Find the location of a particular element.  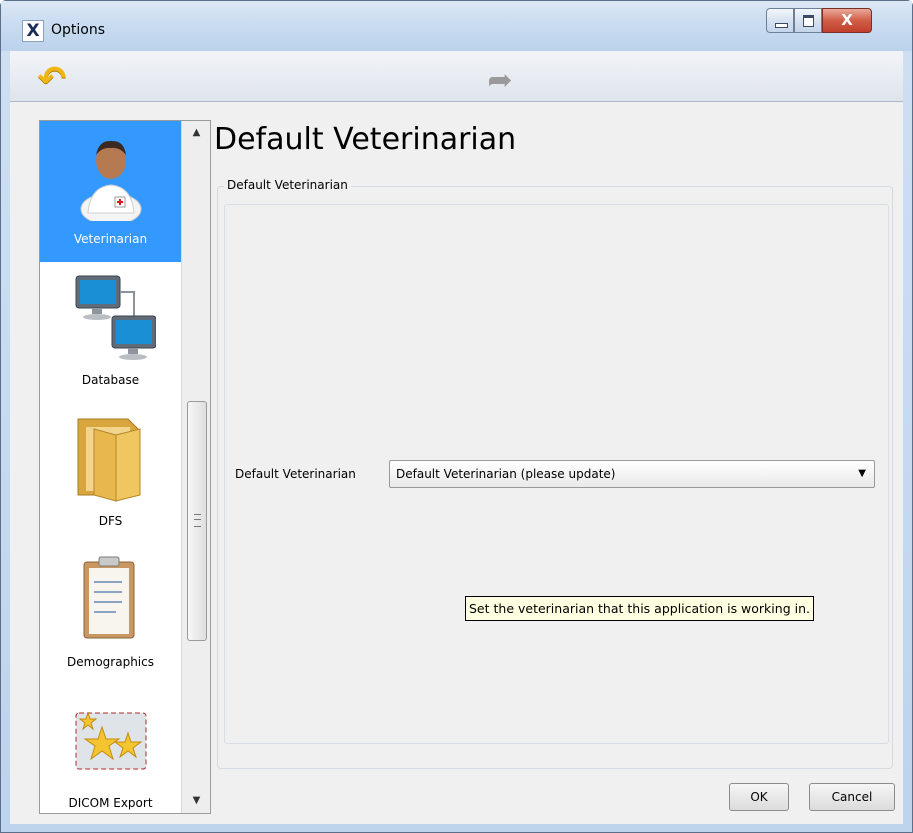

page-title: Default Veterinarian is located at coordinates (365, 139).